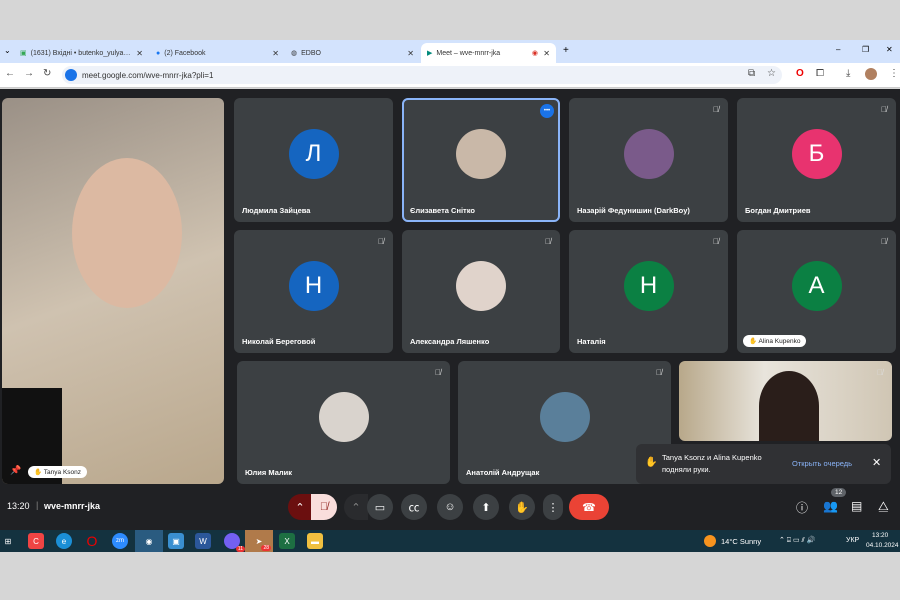 The height and width of the screenshot is (600, 900). Describe the element at coordinates (185, 53) in the screenshot. I see `tab-label: (2) Facebook` at that location.